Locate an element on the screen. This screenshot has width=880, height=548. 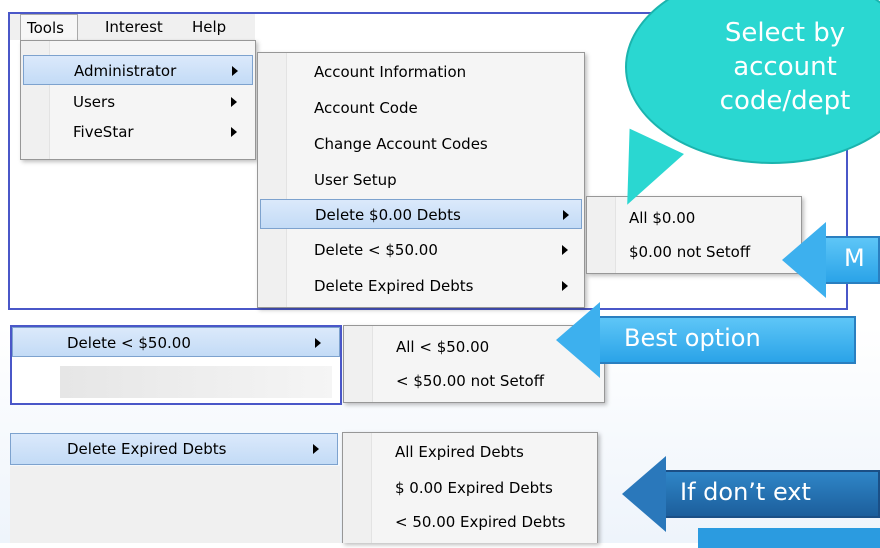
menu-interest: Interest is located at coordinates (134, 27).